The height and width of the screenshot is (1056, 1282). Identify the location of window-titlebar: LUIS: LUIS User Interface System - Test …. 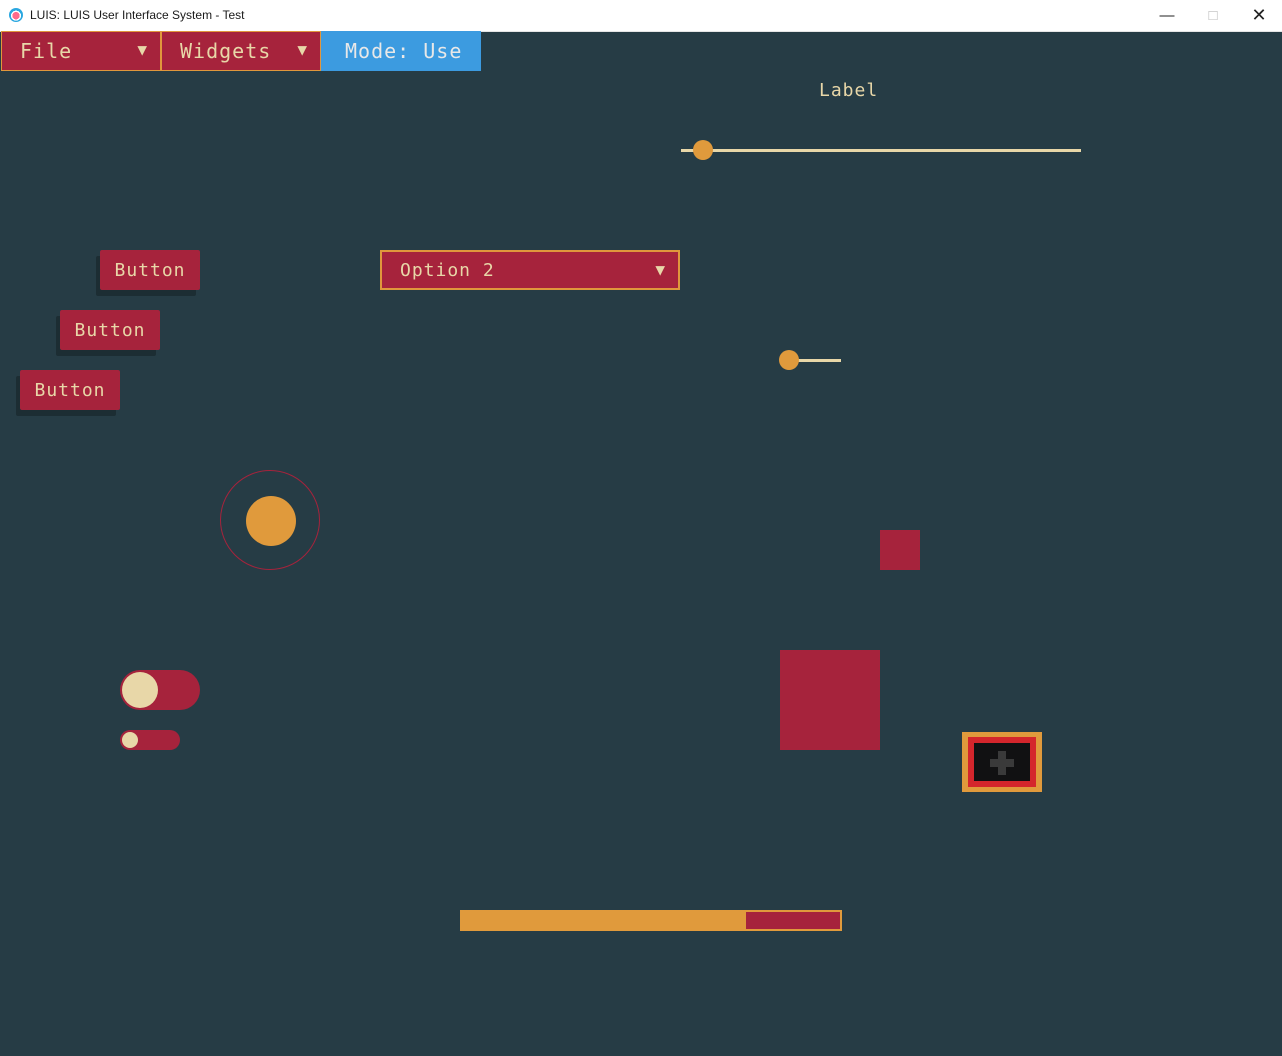
(641, 16).